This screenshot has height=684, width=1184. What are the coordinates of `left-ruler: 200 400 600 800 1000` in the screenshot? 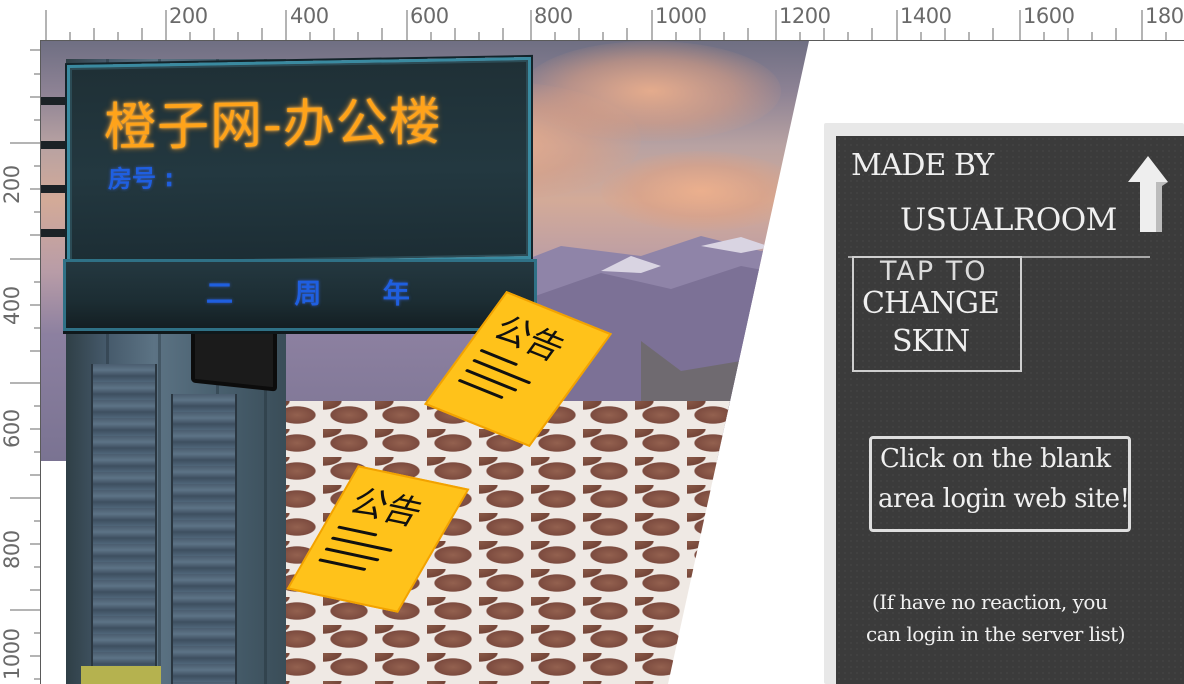 It's located at (20, 362).